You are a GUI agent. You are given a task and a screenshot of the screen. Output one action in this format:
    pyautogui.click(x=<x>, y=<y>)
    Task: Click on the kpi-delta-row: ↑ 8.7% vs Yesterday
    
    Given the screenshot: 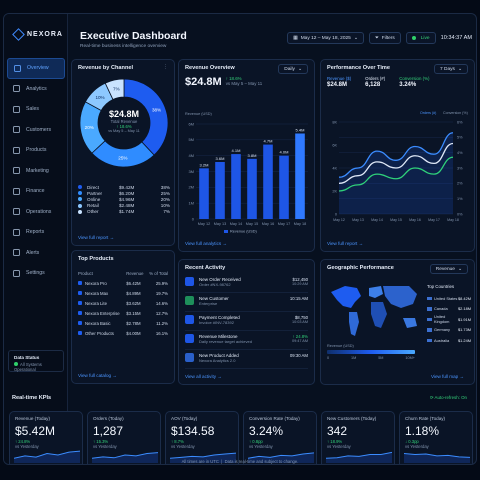 What is the action you would take?
    pyautogui.click(x=202, y=444)
    